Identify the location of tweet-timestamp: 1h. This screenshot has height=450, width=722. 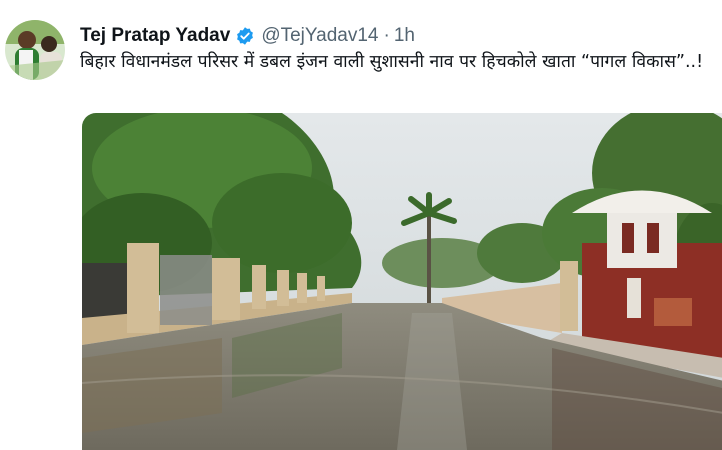
(404, 36).